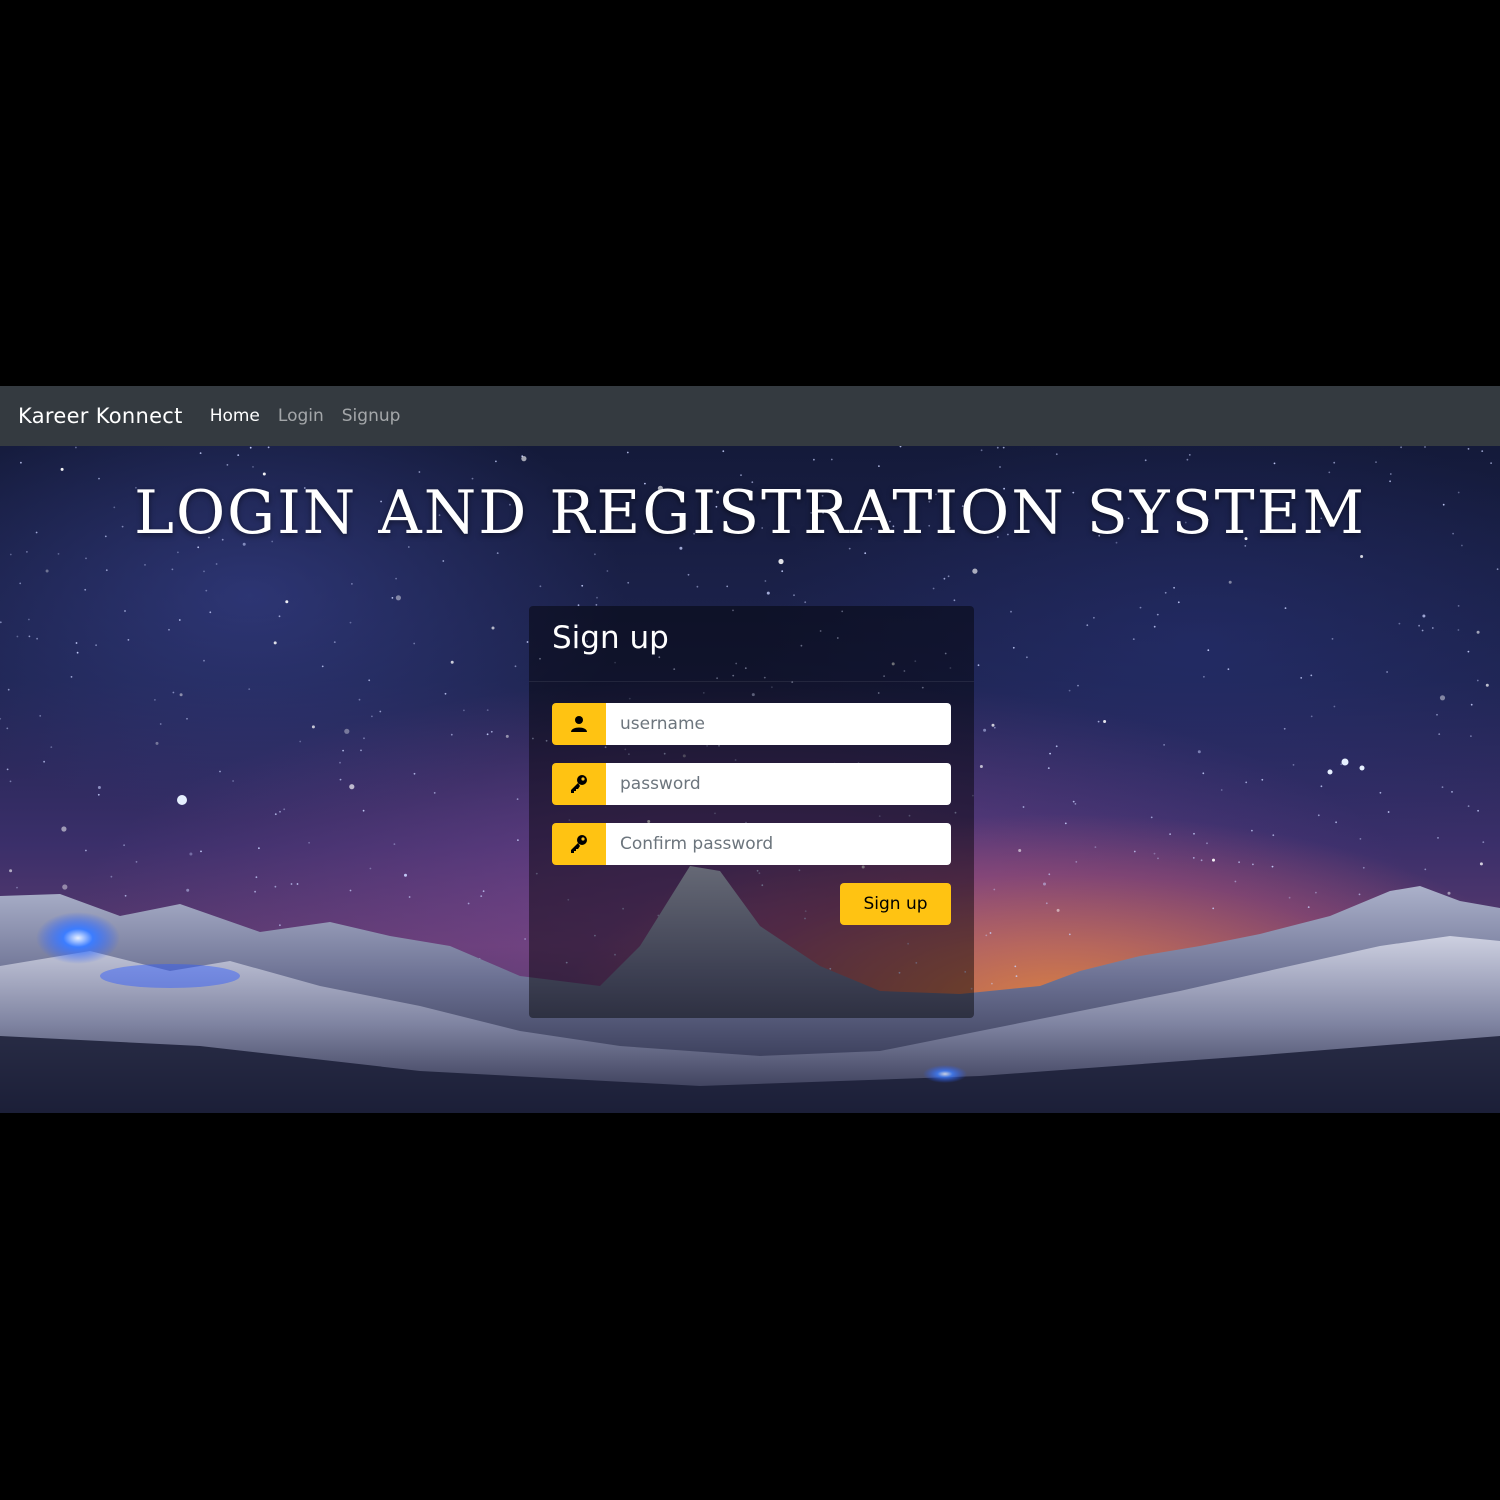  I want to click on signup-button: Sign up, so click(895, 904).